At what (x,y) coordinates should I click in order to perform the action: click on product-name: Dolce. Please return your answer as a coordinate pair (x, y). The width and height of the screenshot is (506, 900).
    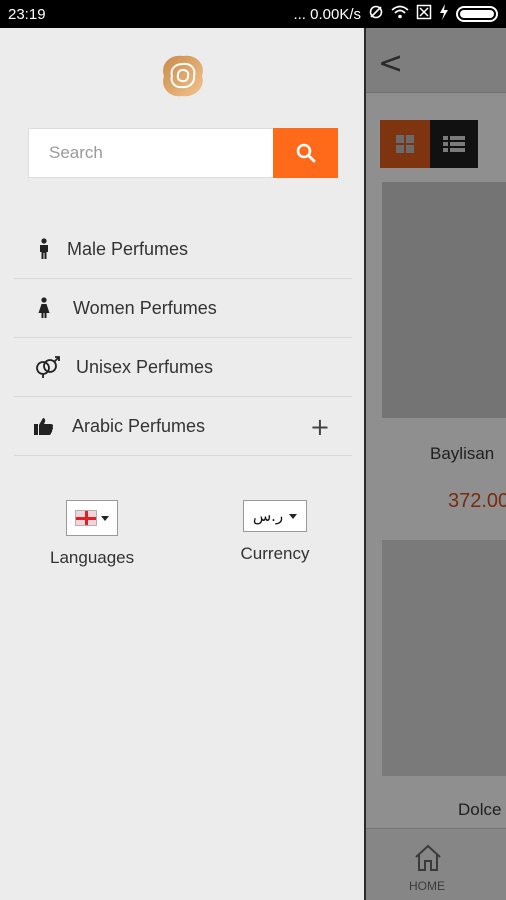
    Looking at the image, I should click on (479, 810).